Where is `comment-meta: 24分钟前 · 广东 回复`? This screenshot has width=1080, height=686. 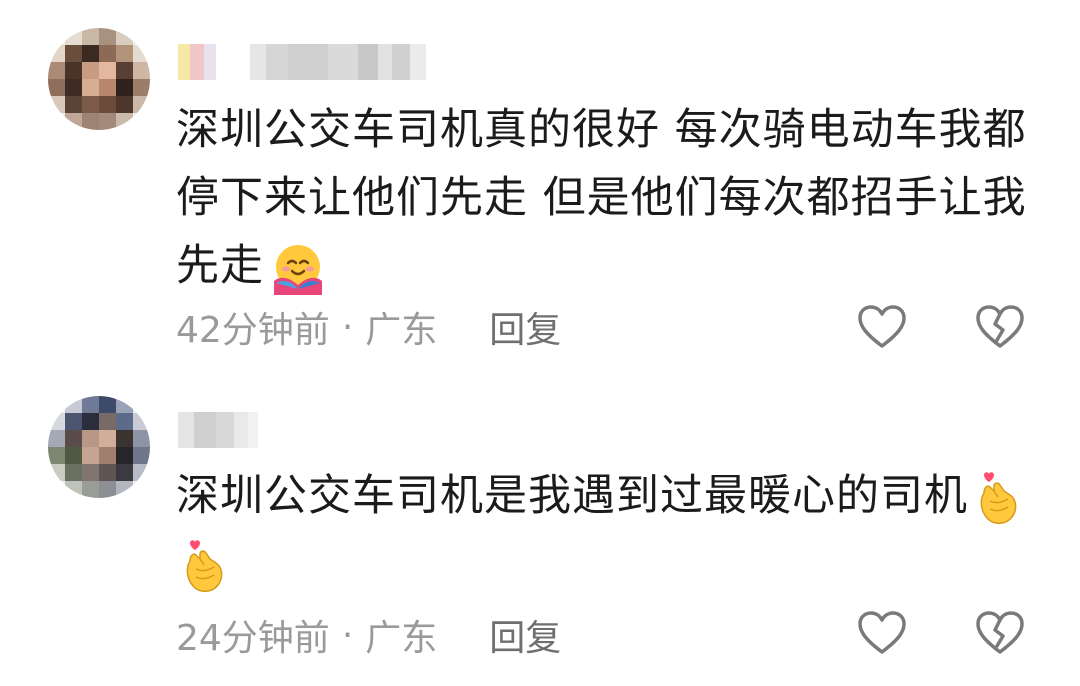
comment-meta: 24分钟前 · 广东 回复 is located at coordinates (368, 635).